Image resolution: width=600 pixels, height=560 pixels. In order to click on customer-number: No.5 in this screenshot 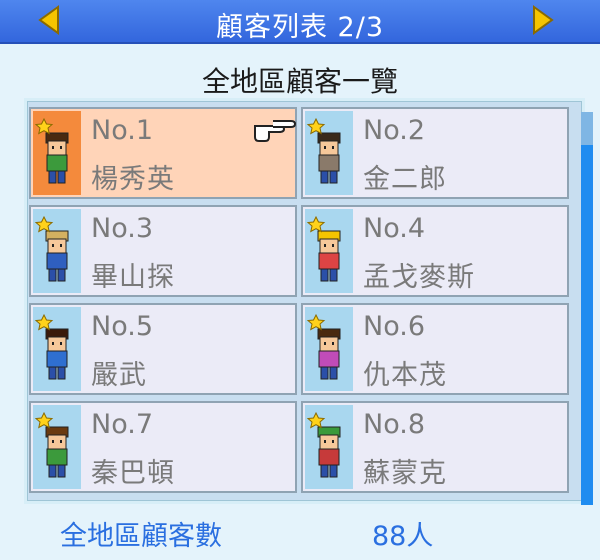, I will do `click(122, 326)`.